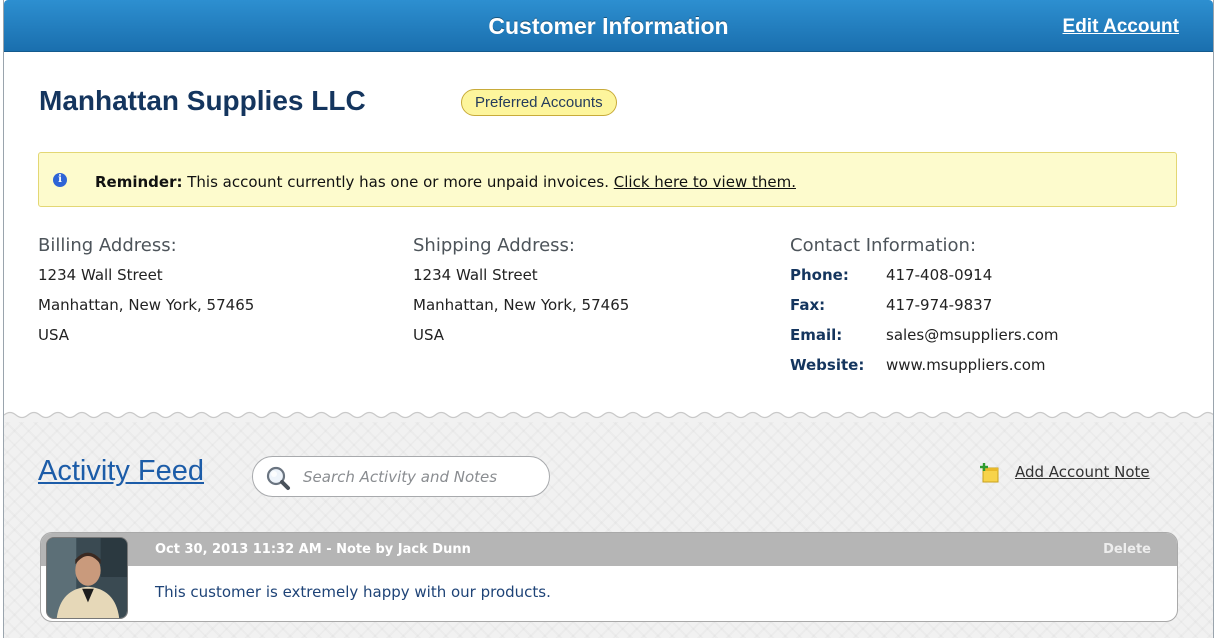 The image size is (1217, 638). What do you see at coordinates (146, 305) in the screenshot?
I see `billing-city: Manhattan, New York, 57465` at bounding box center [146, 305].